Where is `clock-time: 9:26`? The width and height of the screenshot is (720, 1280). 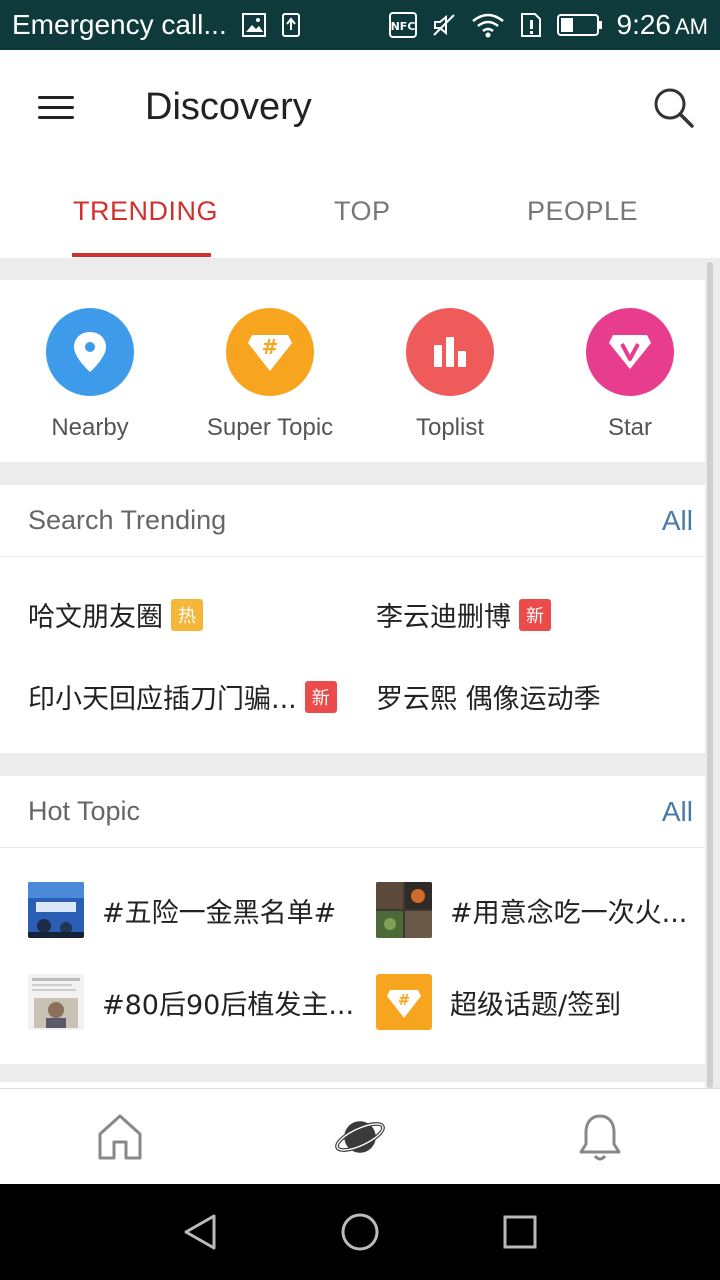
clock-time: 9:26 is located at coordinates (644, 24).